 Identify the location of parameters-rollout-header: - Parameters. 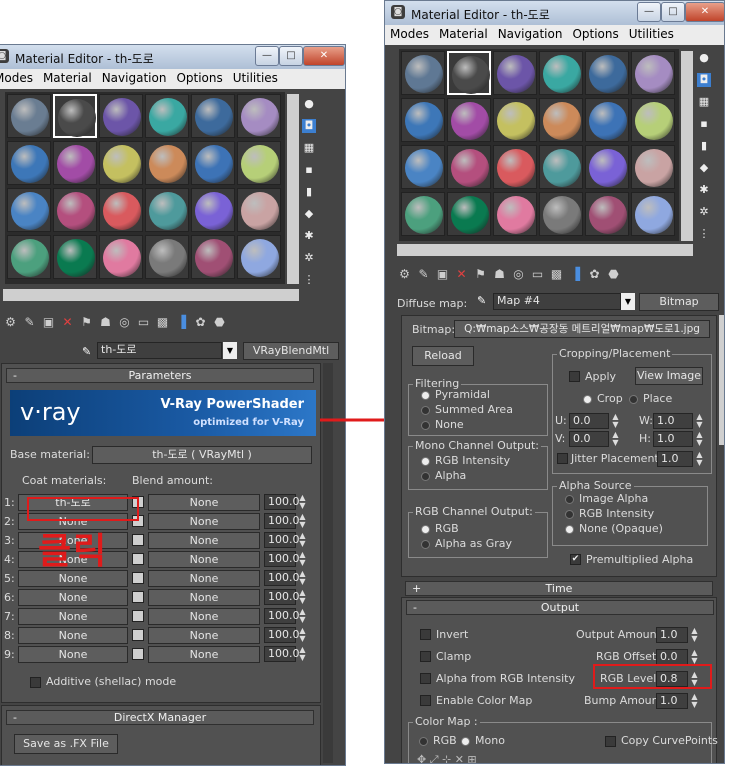
(160, 375).